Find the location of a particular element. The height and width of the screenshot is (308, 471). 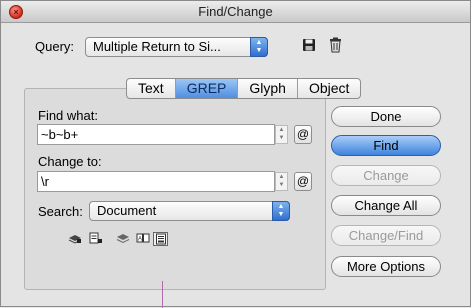

change-to-label: Change to: is located at coordinates (70, 161).